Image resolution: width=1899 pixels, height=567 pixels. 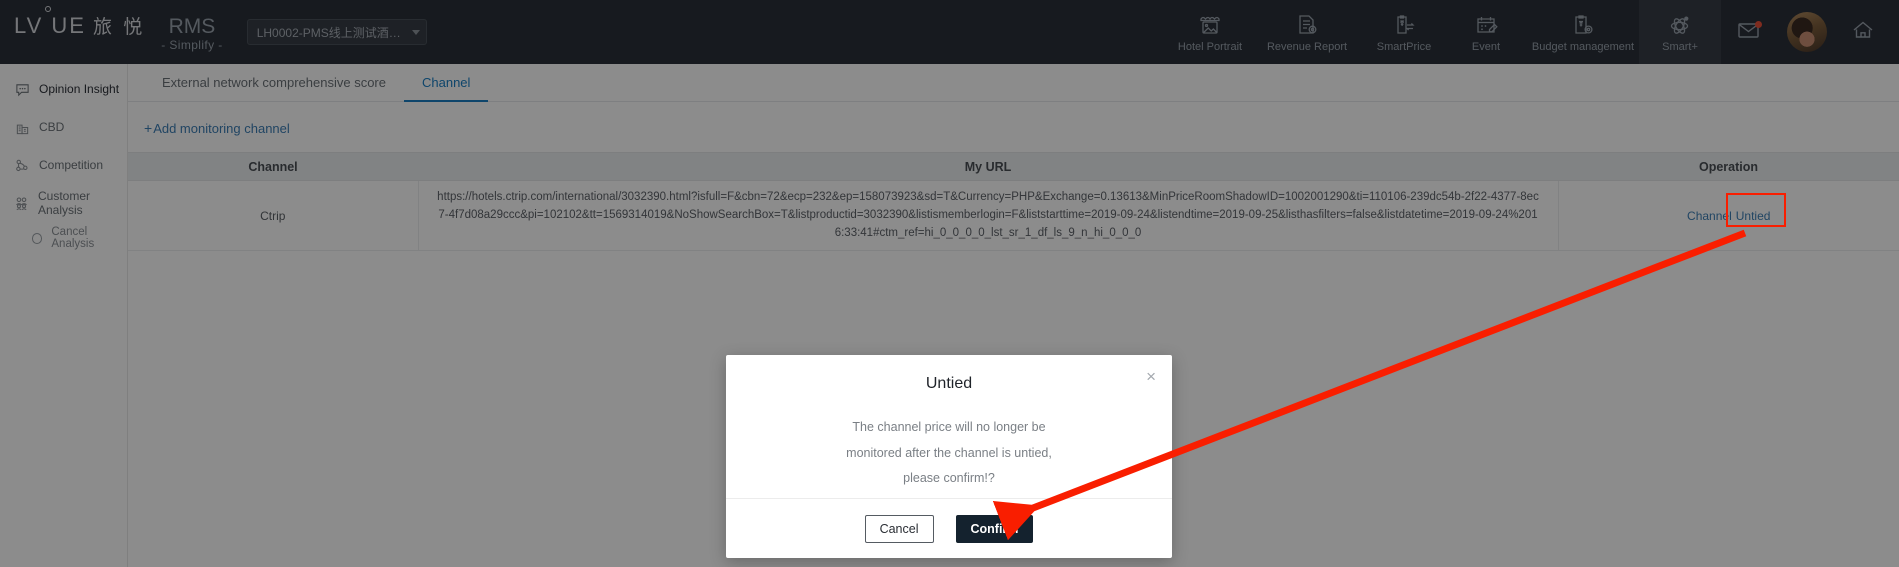 I want to click on dialog-message-line-3: please confirm!?, so click(x=949, y=478).